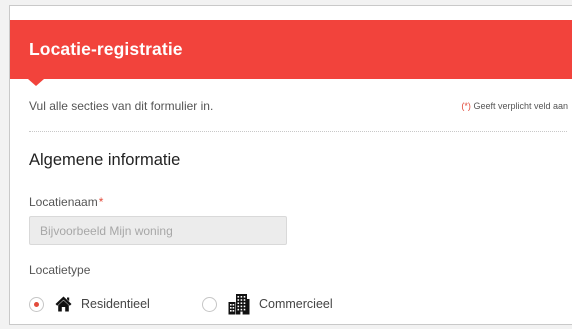  I want to click on required-note-marker: (*), so click(466, 106).